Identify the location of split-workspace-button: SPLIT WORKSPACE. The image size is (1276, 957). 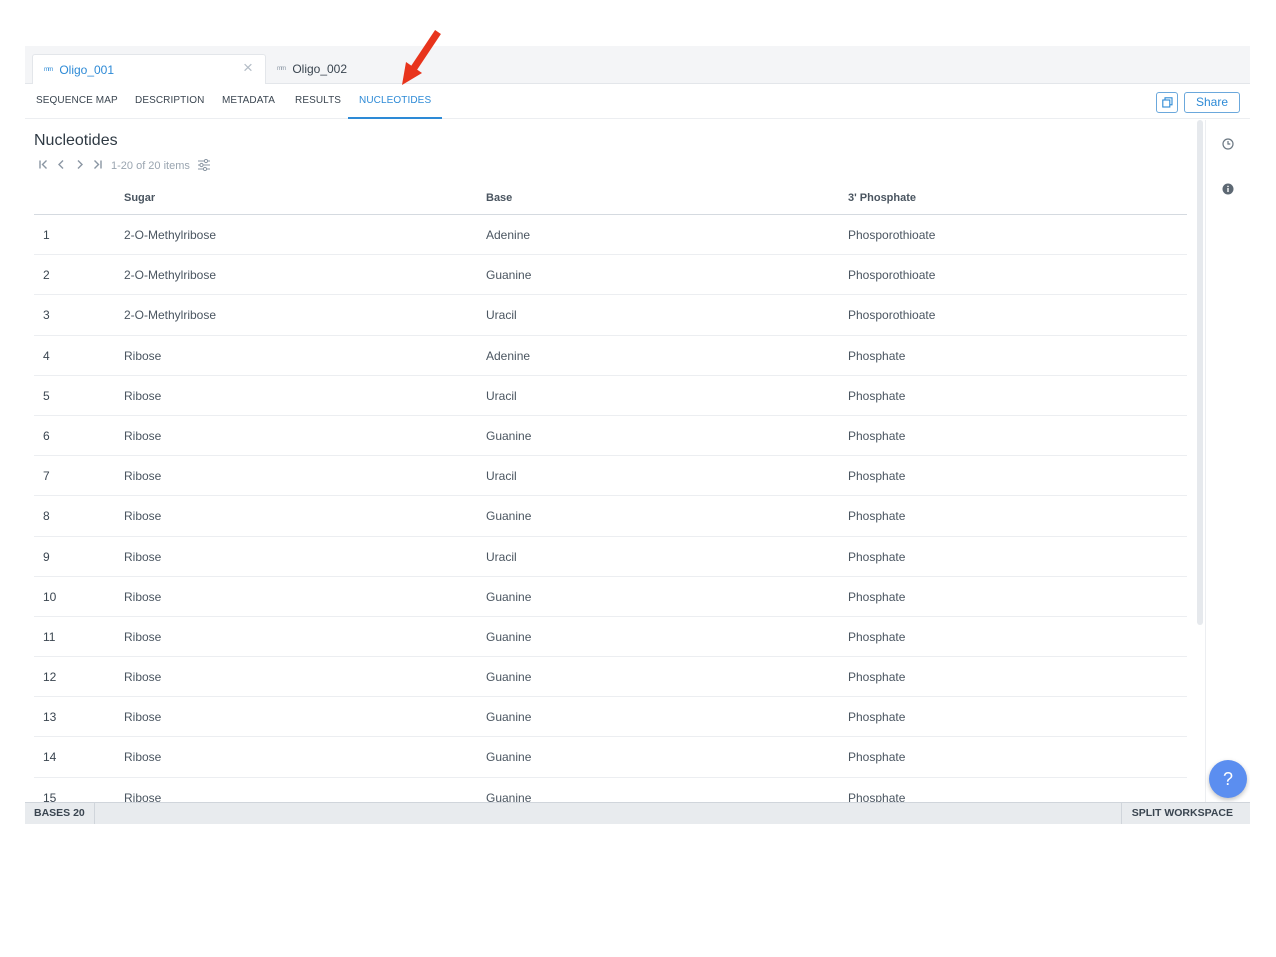
(1185, 813).